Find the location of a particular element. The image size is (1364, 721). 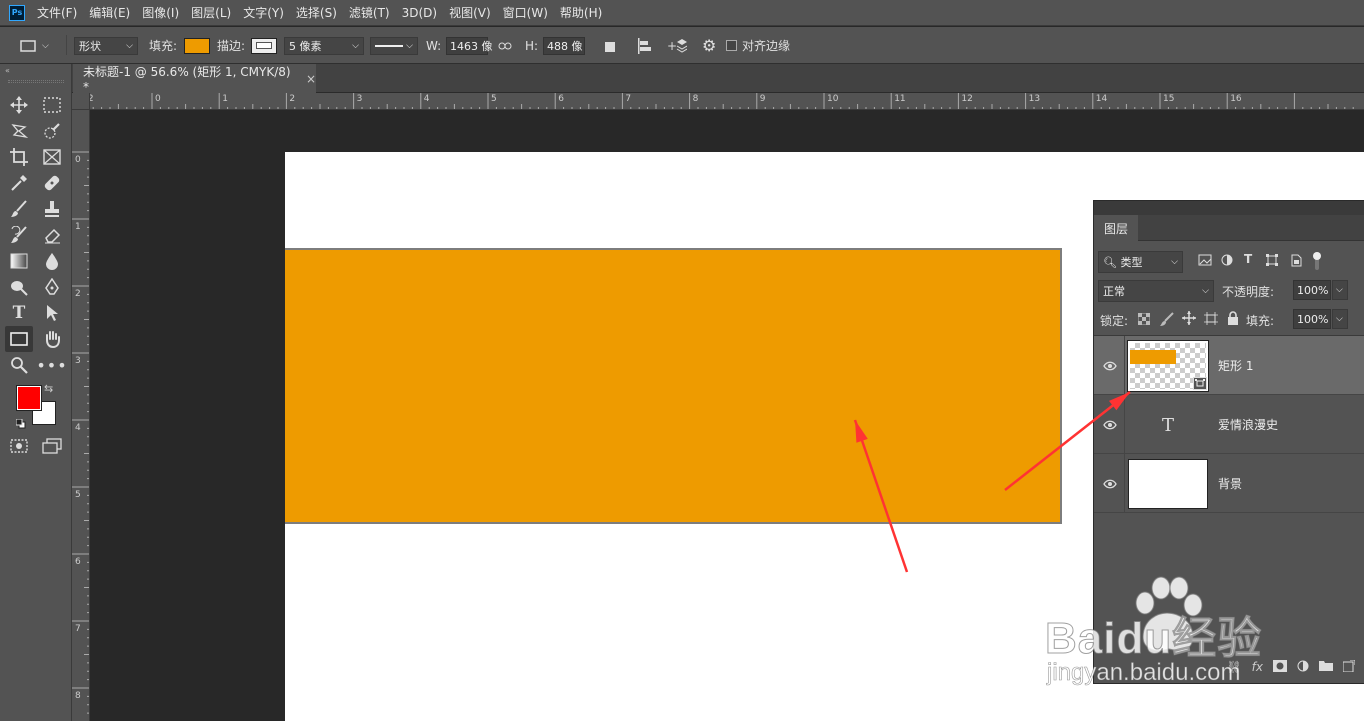

menu-image: 图像(I) is located at coordinates (160, 12).